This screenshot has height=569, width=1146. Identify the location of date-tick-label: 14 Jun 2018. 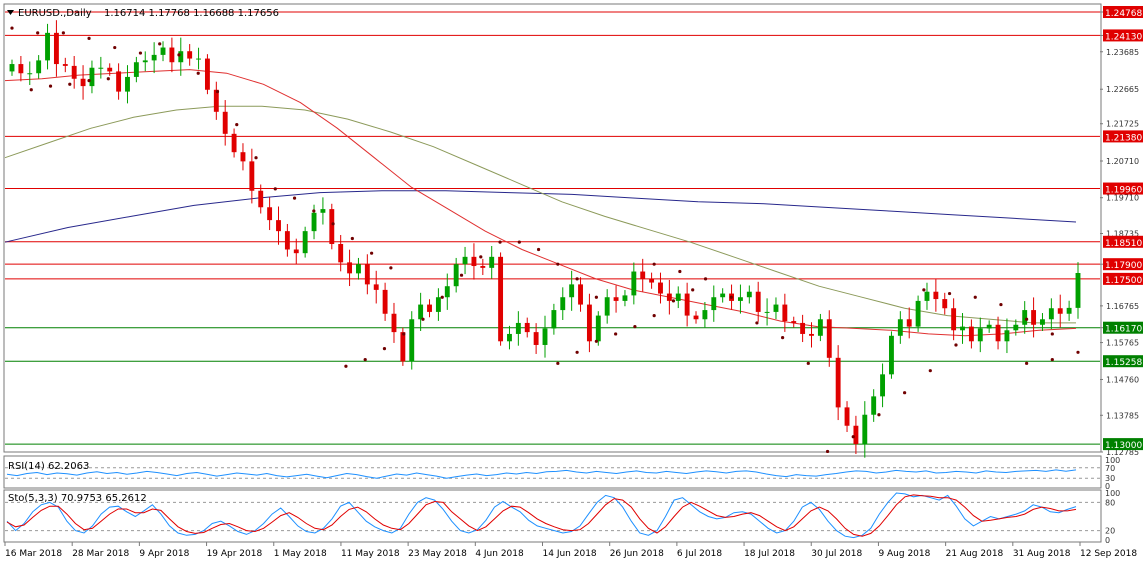
(570, 554).